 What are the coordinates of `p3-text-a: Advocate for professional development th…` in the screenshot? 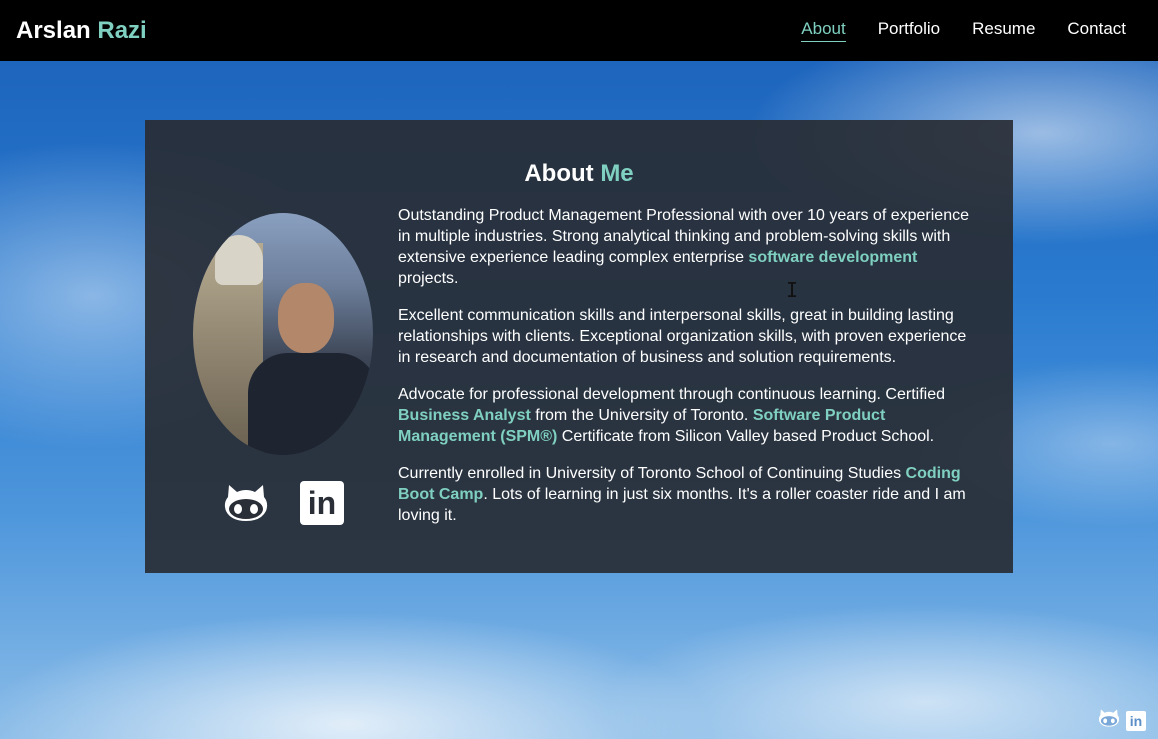 It's located at (671, 394).